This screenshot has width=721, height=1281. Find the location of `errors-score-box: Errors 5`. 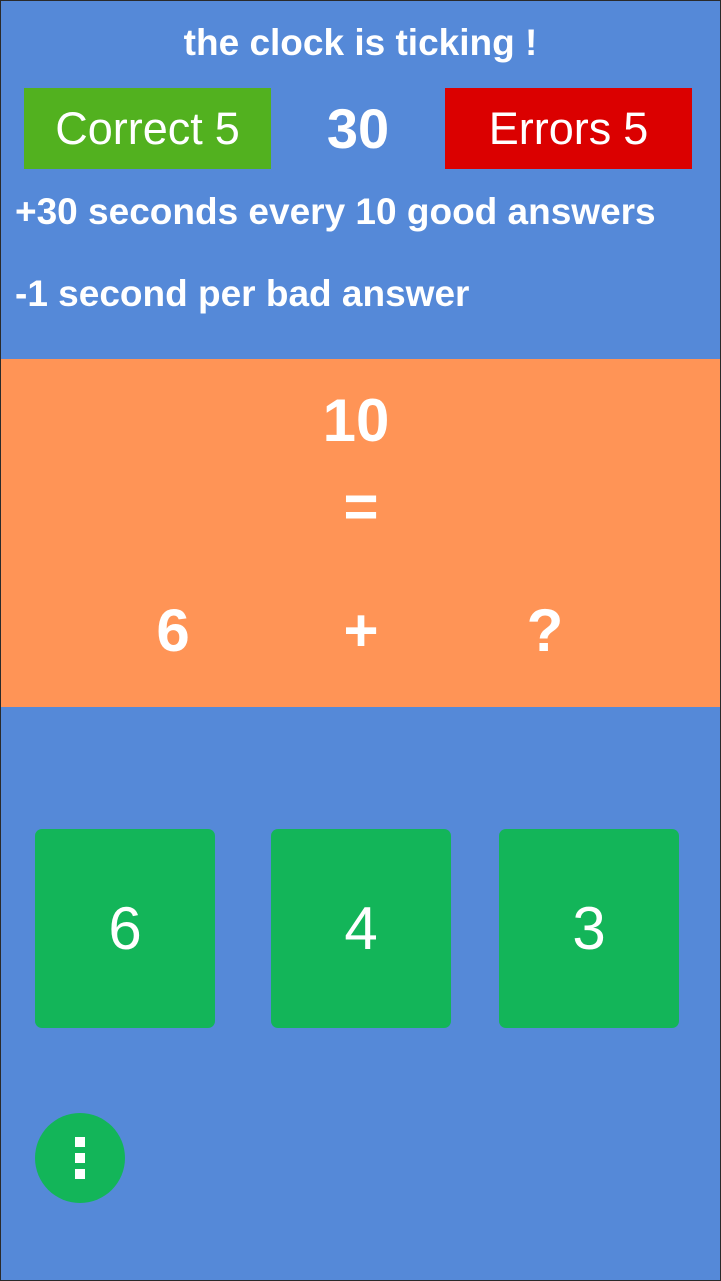

errors-score-box: Errors 5 is located at coordinates (568, 128).